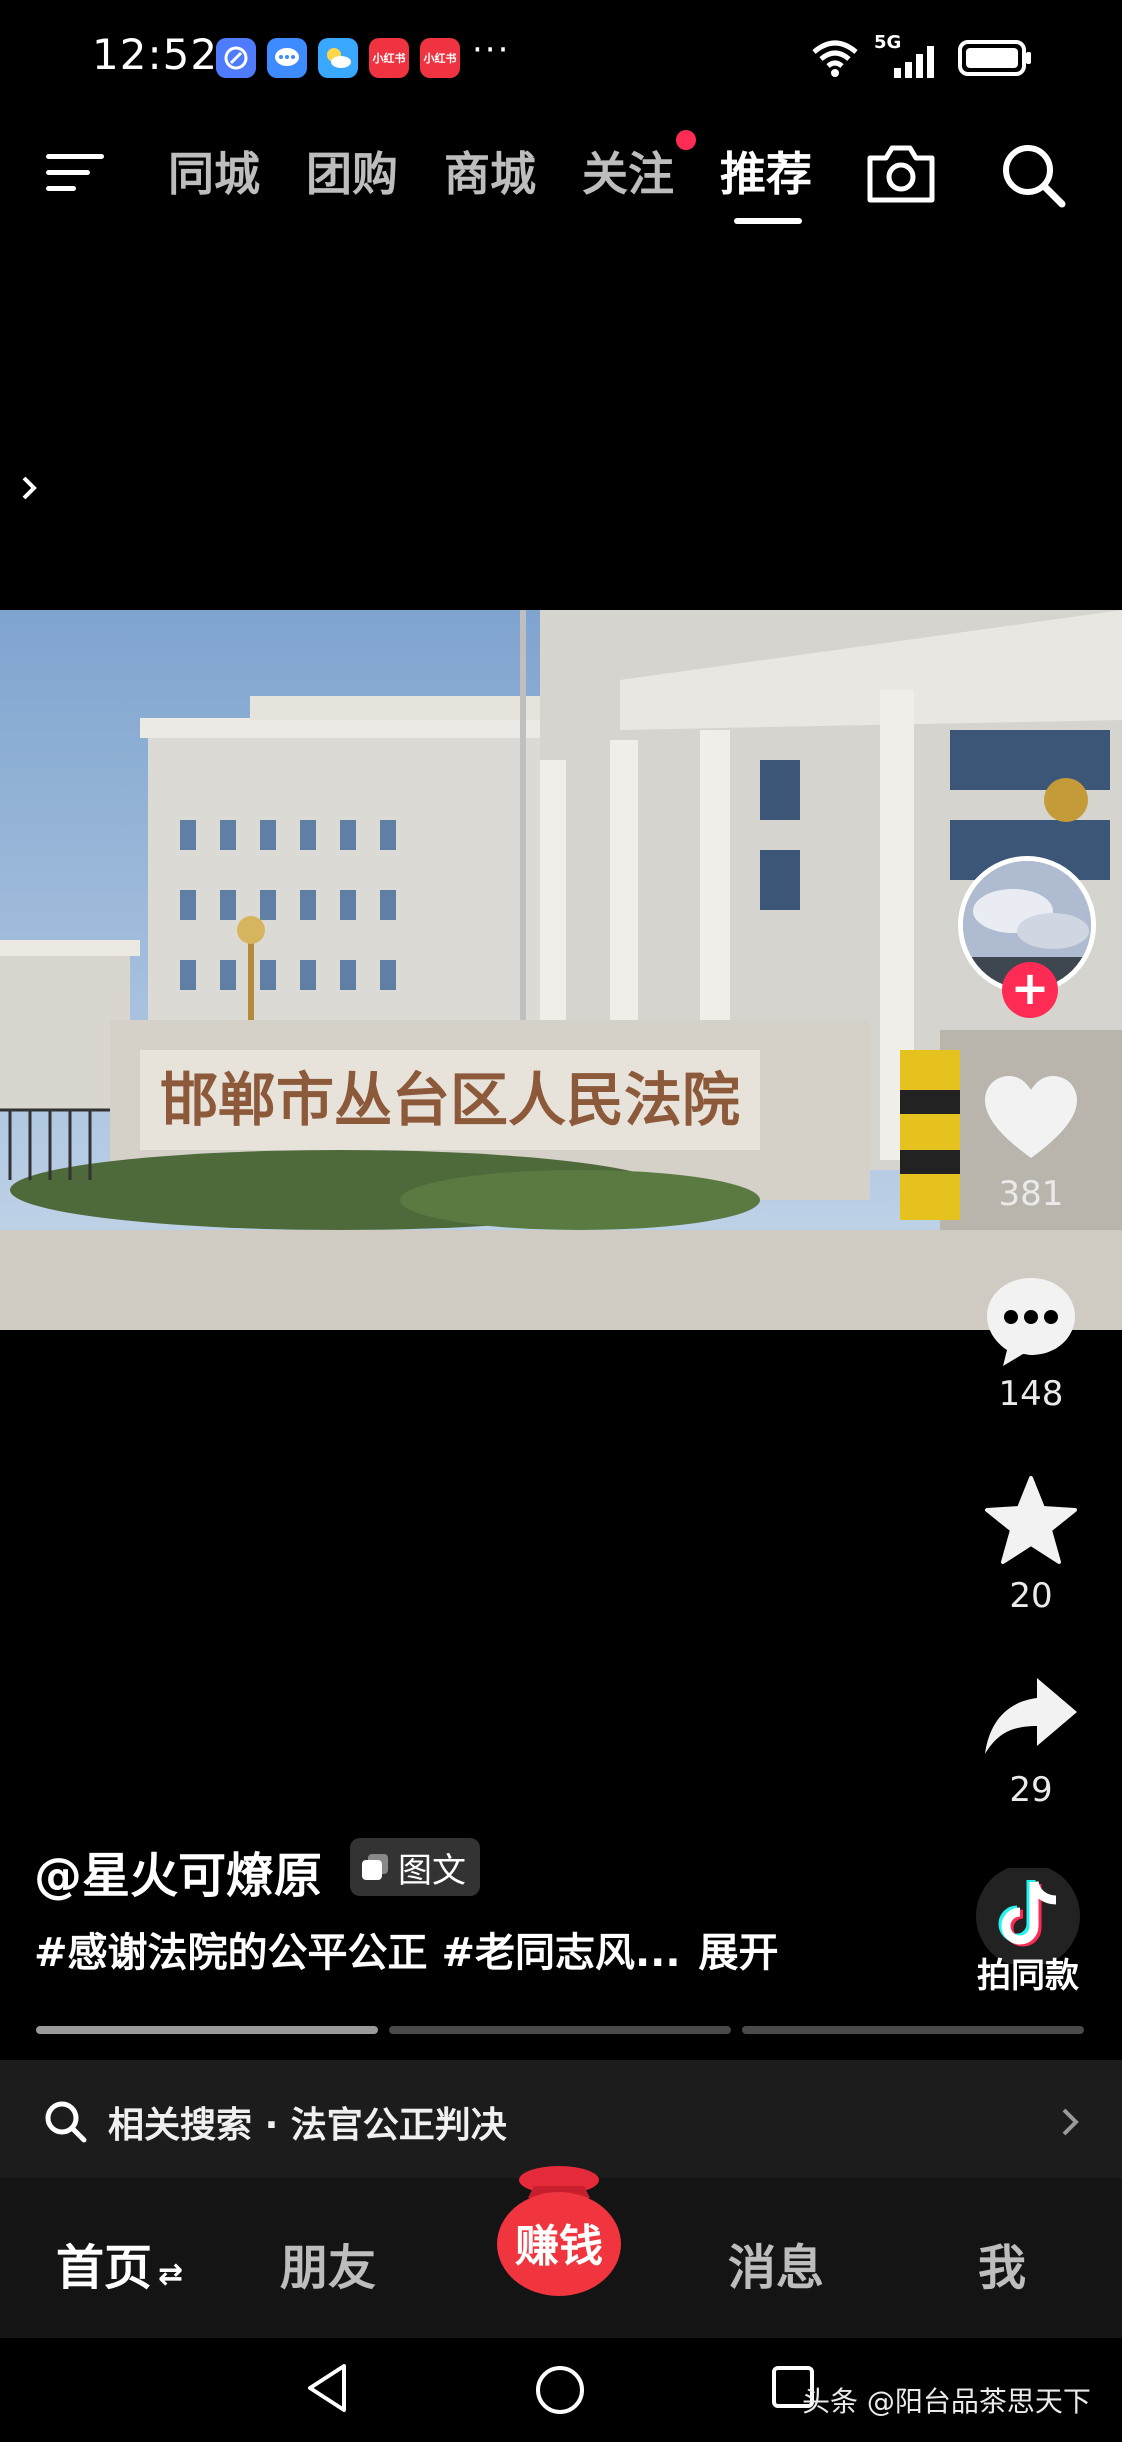 The width and height of the screenshot is (1122, 2442). Describe the element at coordinates (490, 171) in the screenshot. I see `tab-mall: 商城` at that location.